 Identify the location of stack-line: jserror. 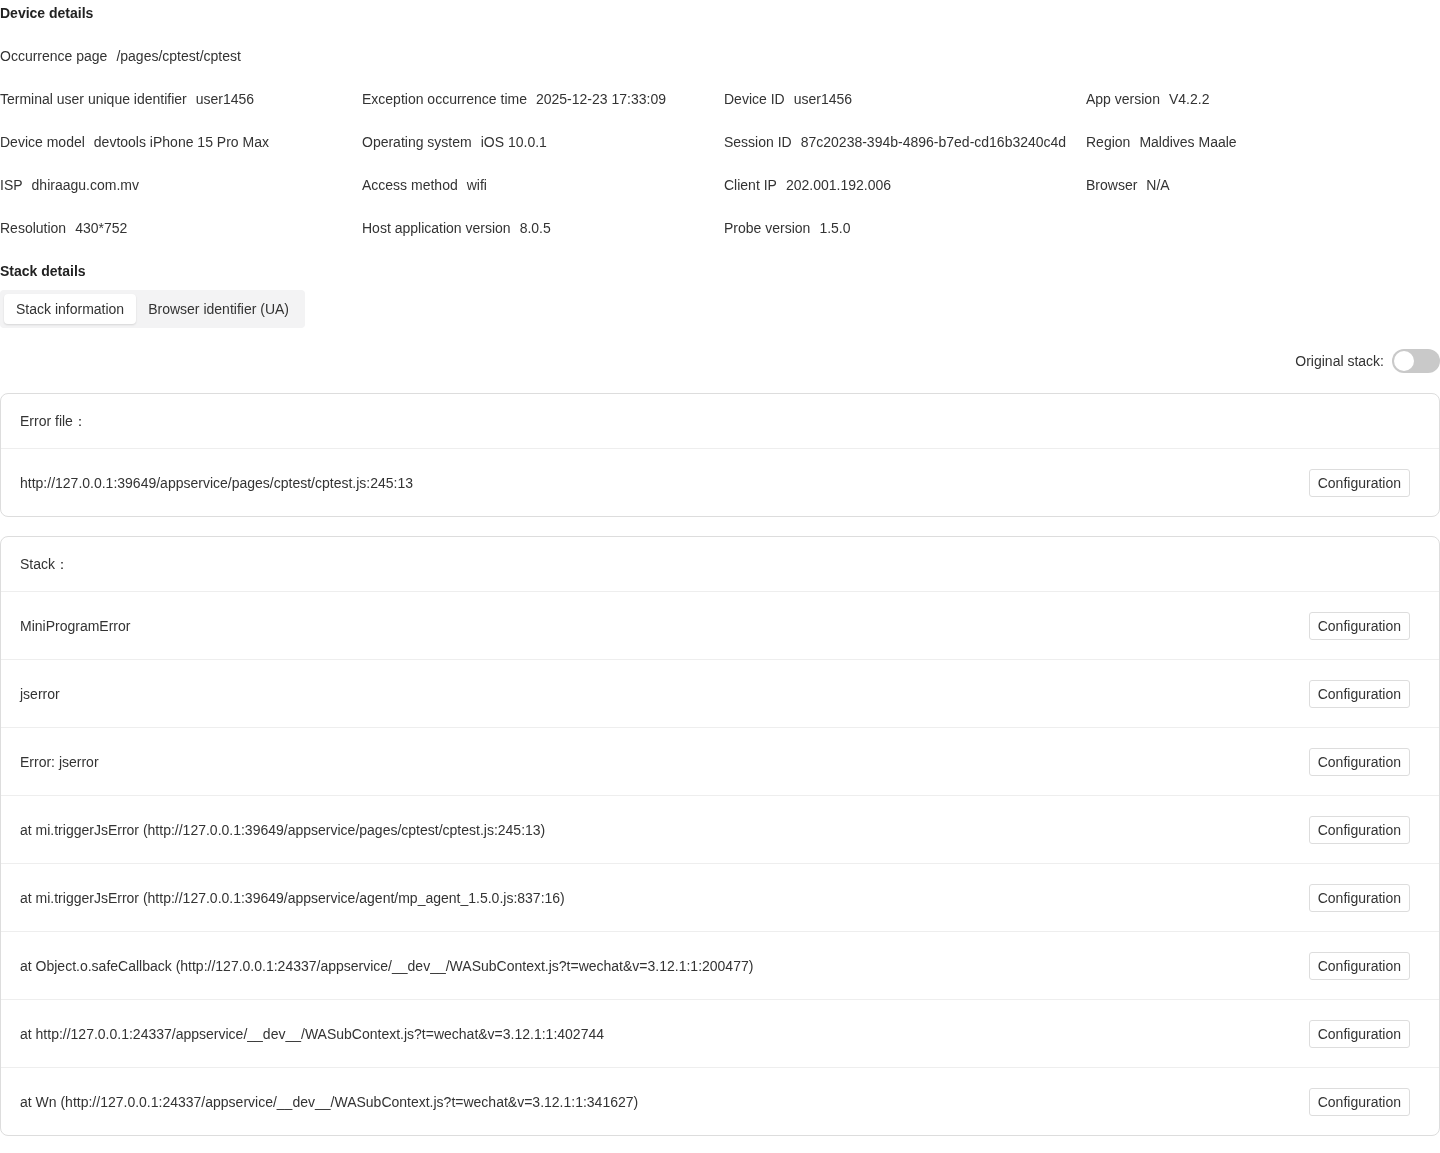
(40, 693).